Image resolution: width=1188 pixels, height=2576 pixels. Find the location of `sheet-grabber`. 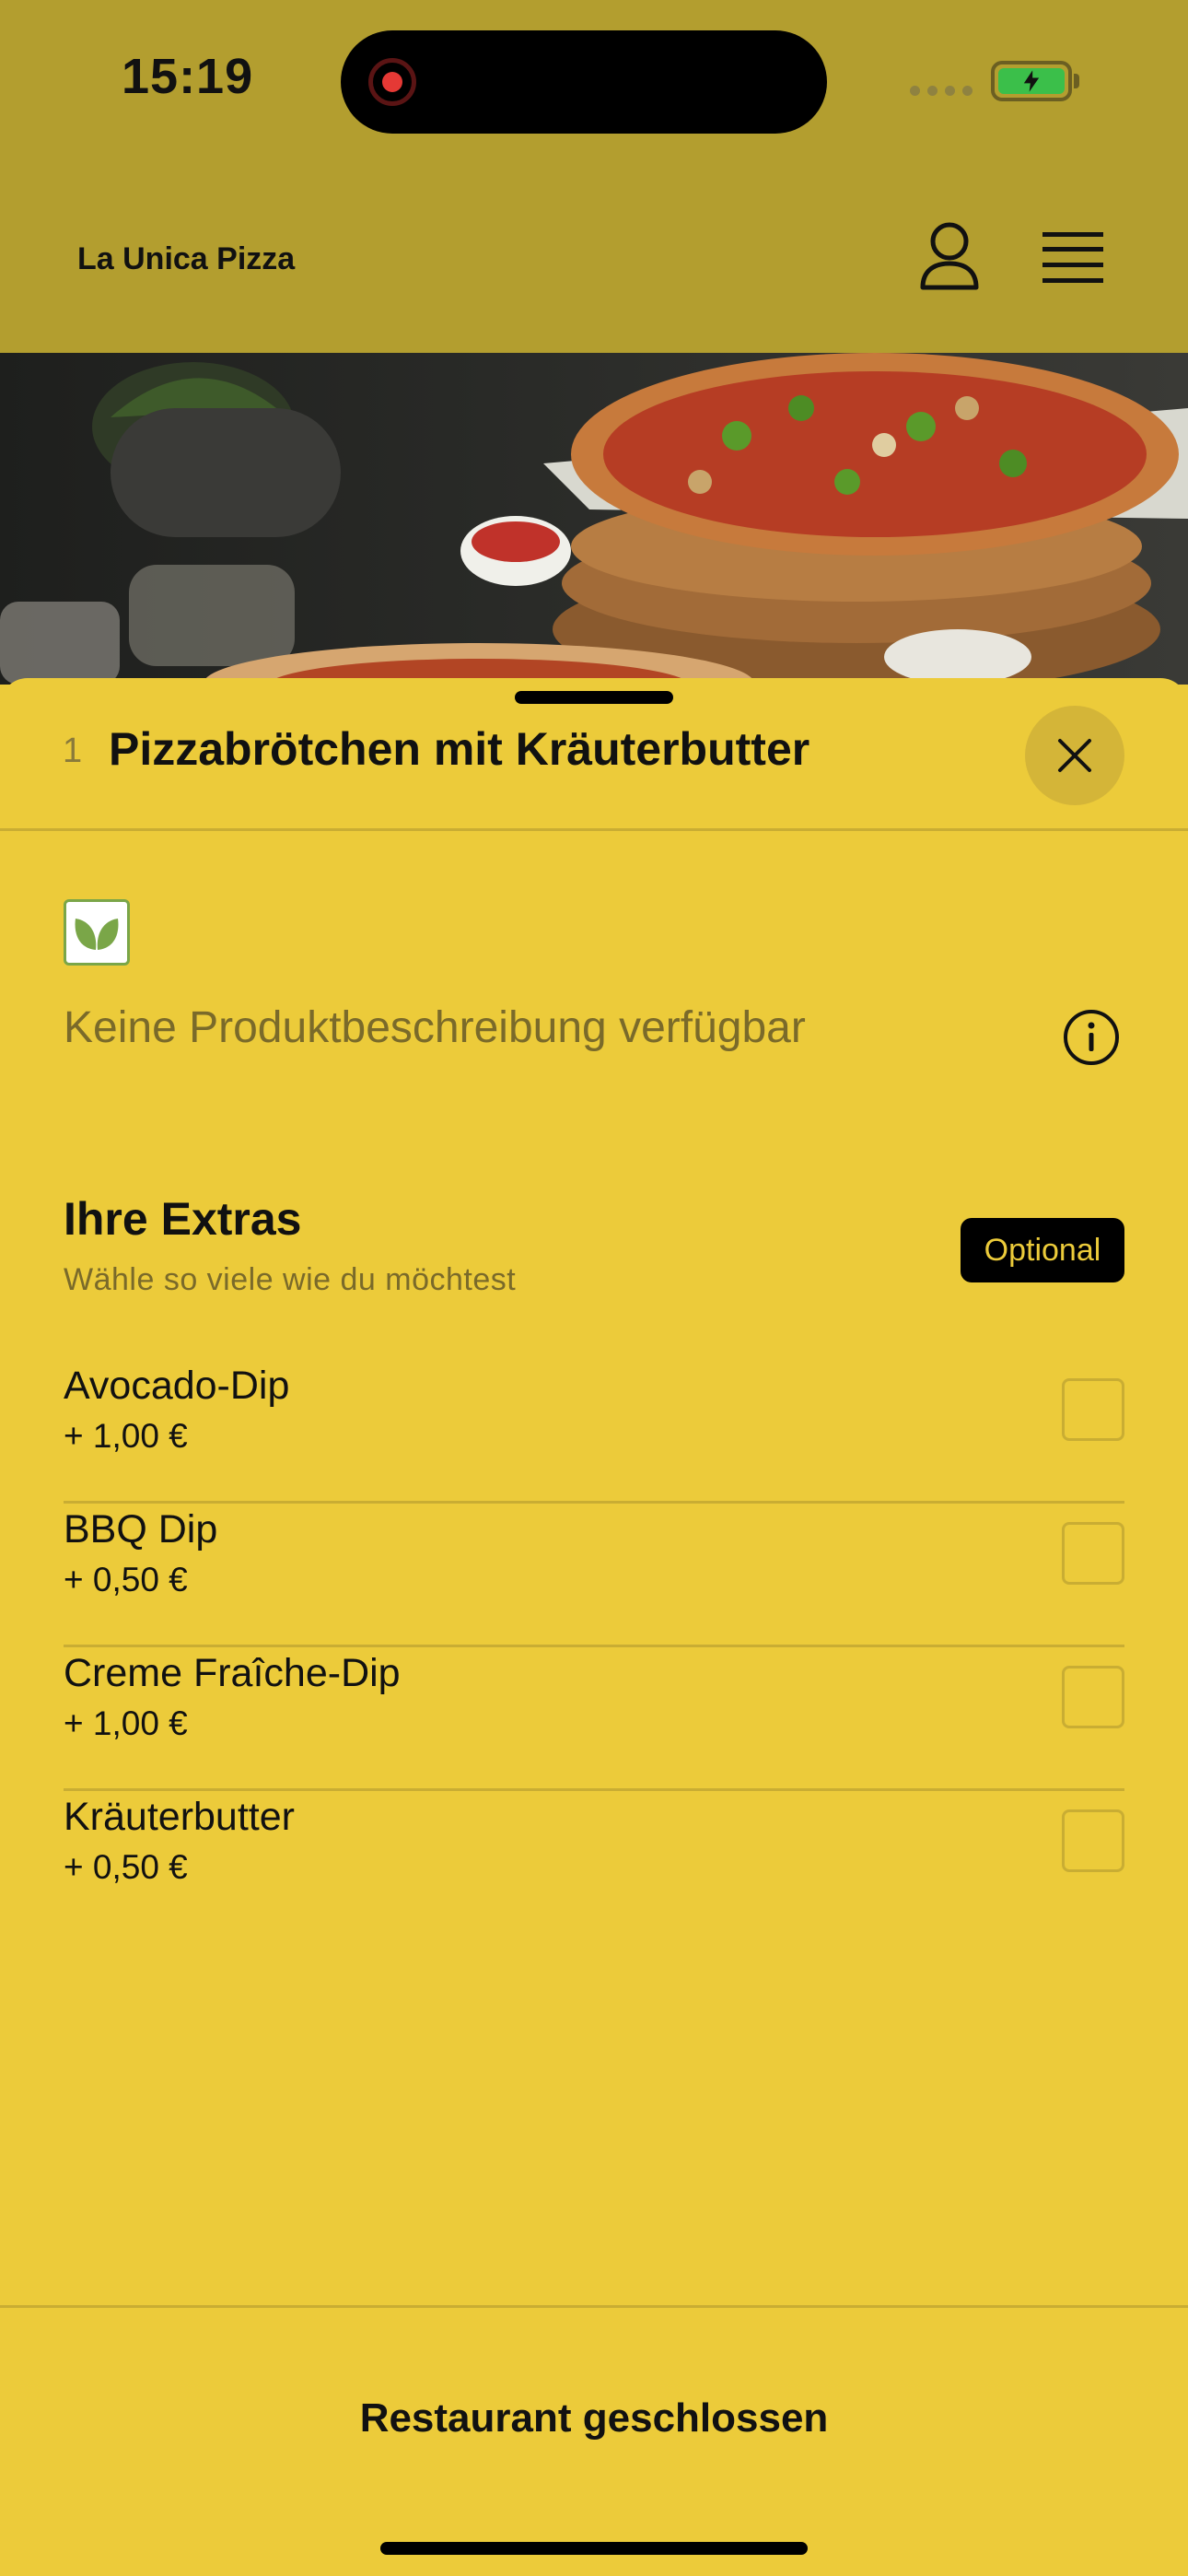

sheet-grabber is located at coordinates (594, 697).